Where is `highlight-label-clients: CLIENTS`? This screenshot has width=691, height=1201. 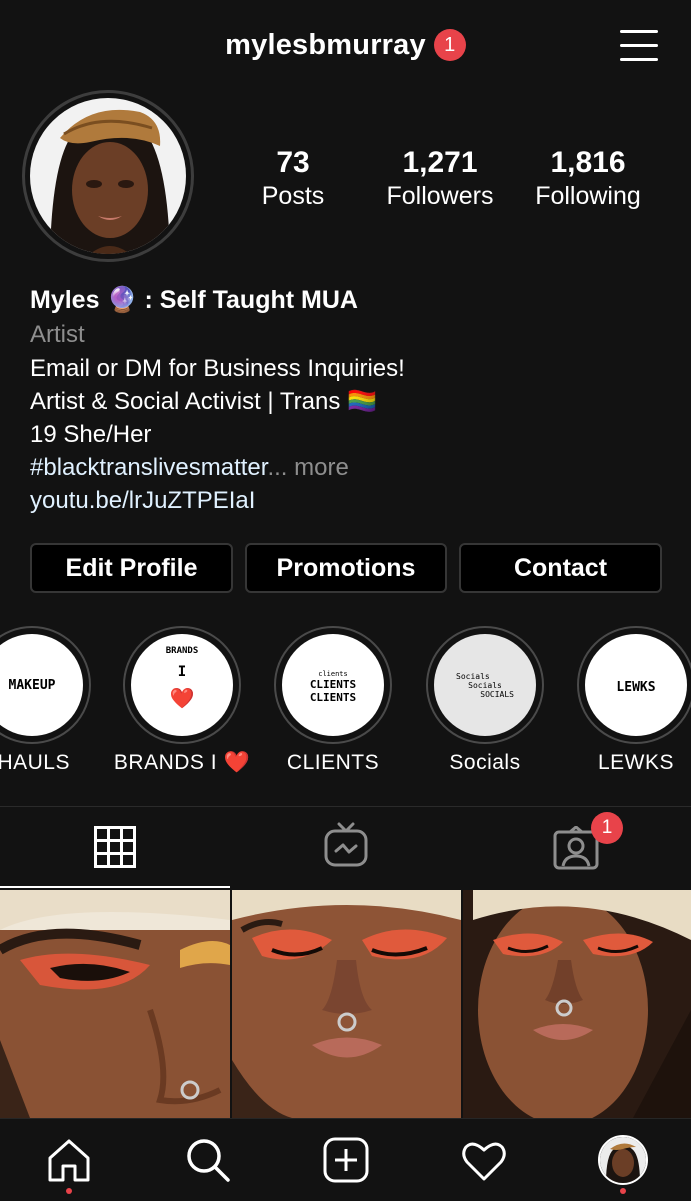
highlight-label-clients: CLIENTS is located at coordinates (333, 762).